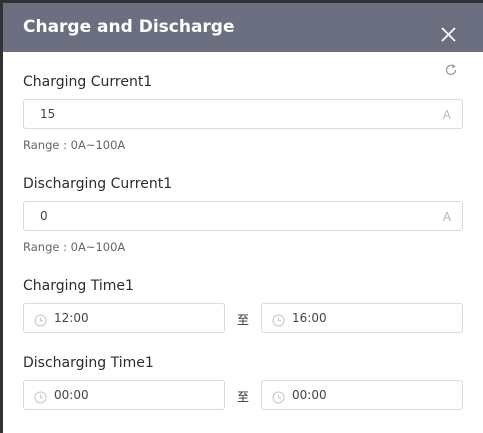  Describe the element at coordinates (362, 395) in the screenshot. I see `discharging-time-end-picker: 00:00` at that location.